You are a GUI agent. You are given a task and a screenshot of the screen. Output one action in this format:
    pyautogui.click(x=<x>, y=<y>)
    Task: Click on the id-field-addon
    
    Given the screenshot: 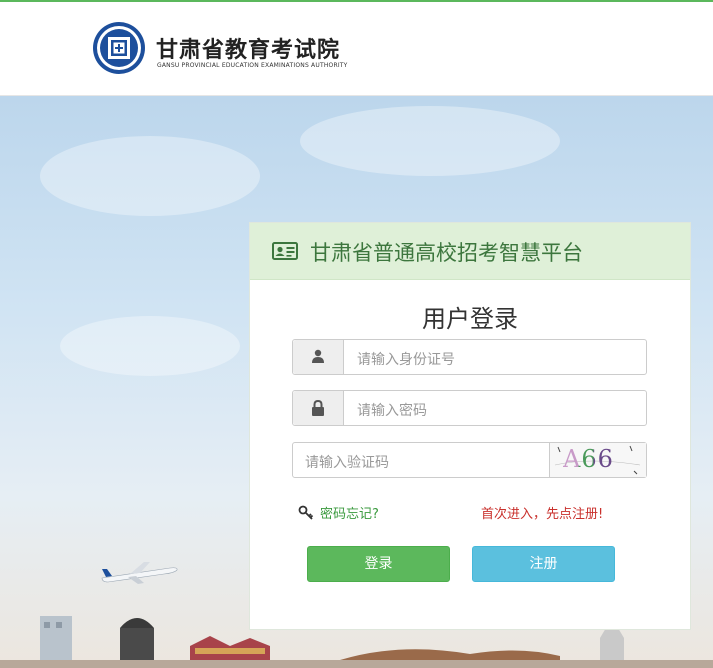 What is the action you would take?
    pyautogui.click(x=318, y=357)
    